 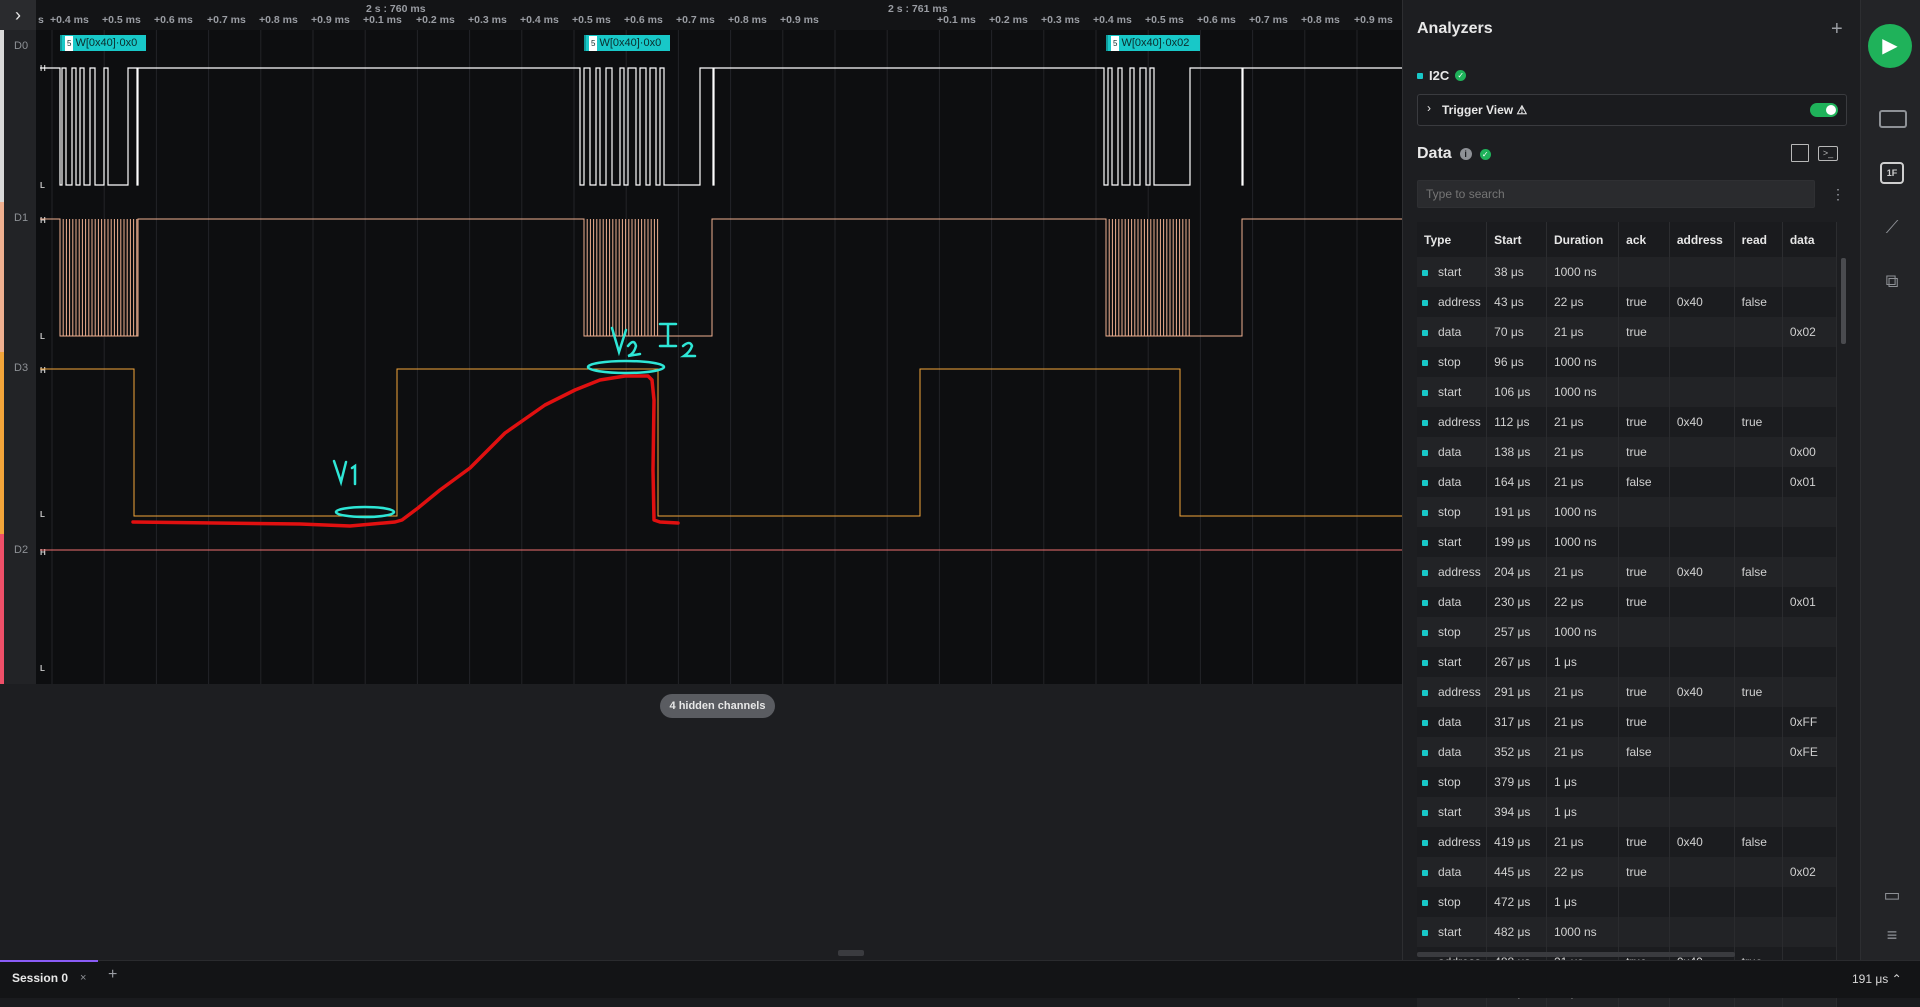 What do you see at coordinates (1838, 194) in the screenshot?
I see `kebab-icon: ⋮` at bounding box center [1838, 194].